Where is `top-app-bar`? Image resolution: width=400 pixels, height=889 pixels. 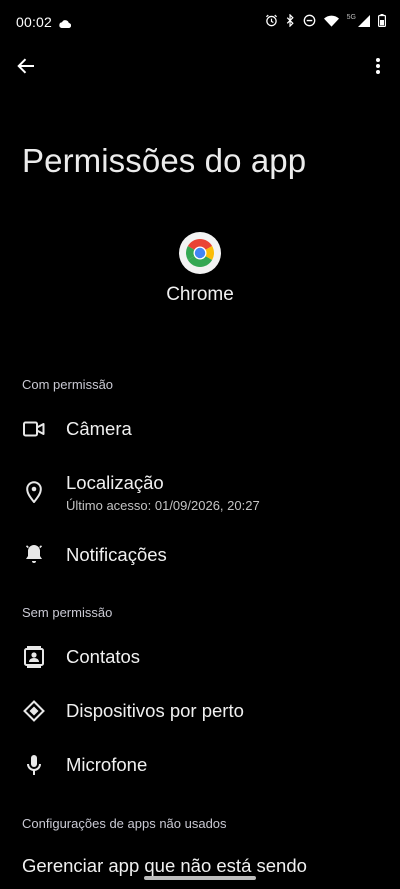 top-app-bar is located at coordinates (200, 66).